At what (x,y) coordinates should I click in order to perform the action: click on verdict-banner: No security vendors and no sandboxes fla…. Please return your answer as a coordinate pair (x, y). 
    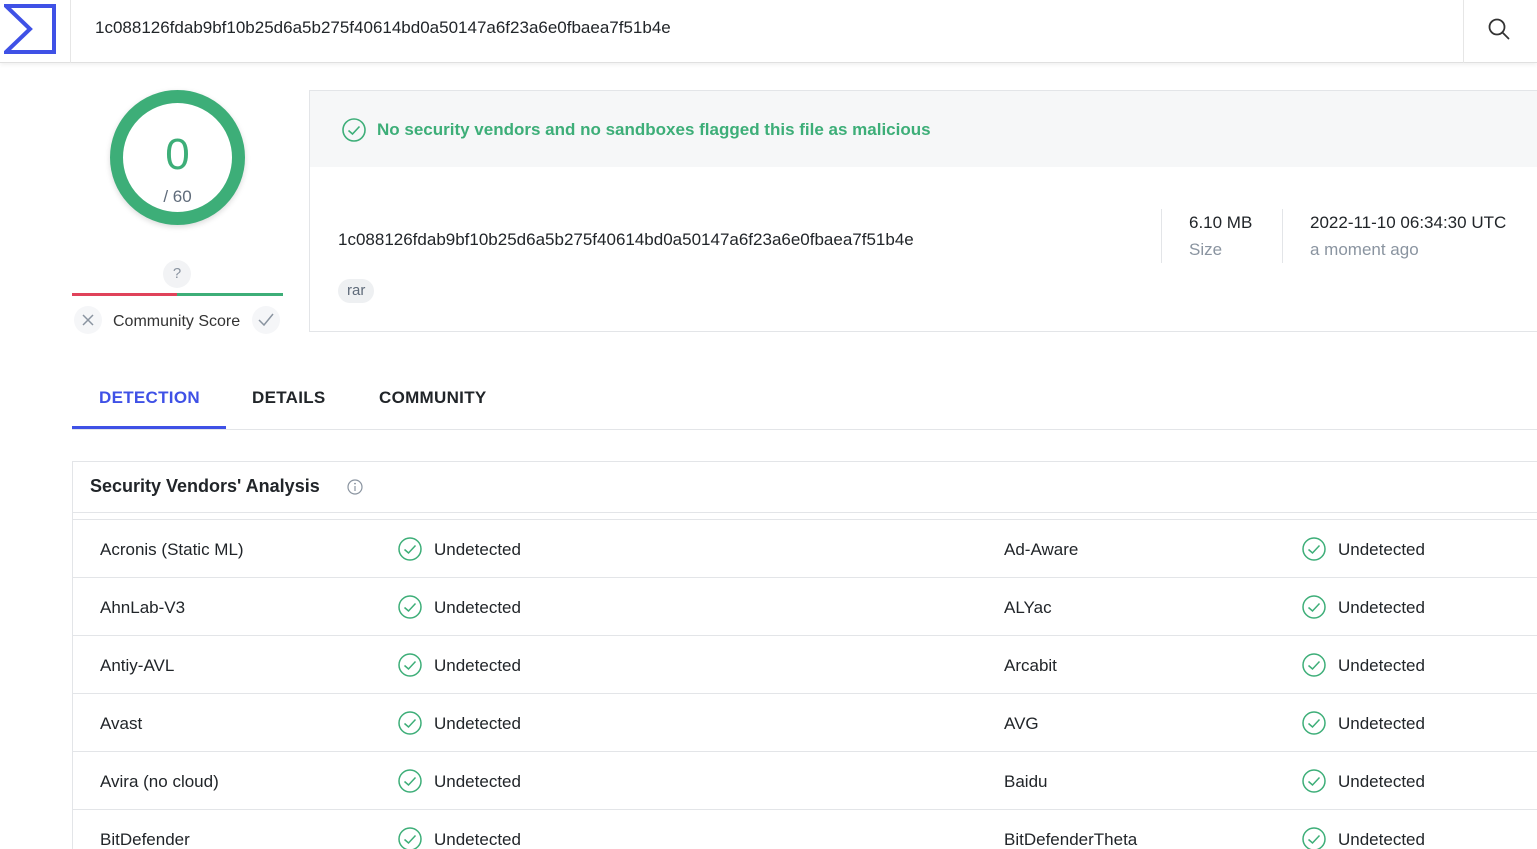
    Looking at the image, I should click on (923, 129).